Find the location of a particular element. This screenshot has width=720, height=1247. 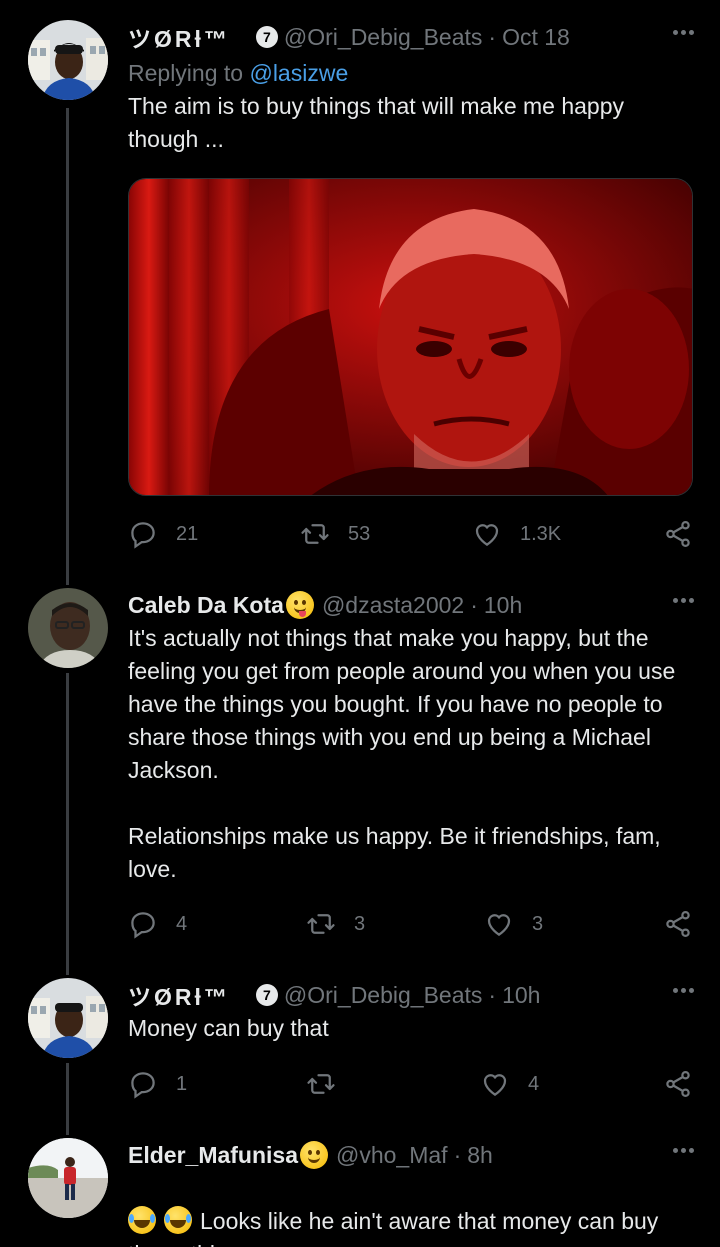

replying-handle-link: @lasizwe is located at coordinates (298, 73).